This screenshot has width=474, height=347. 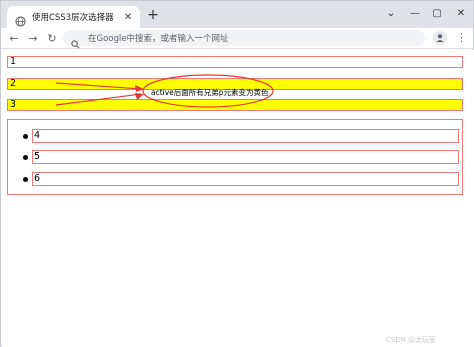 I want to click on close-window-button: ✕, so click(x=461, y=13).